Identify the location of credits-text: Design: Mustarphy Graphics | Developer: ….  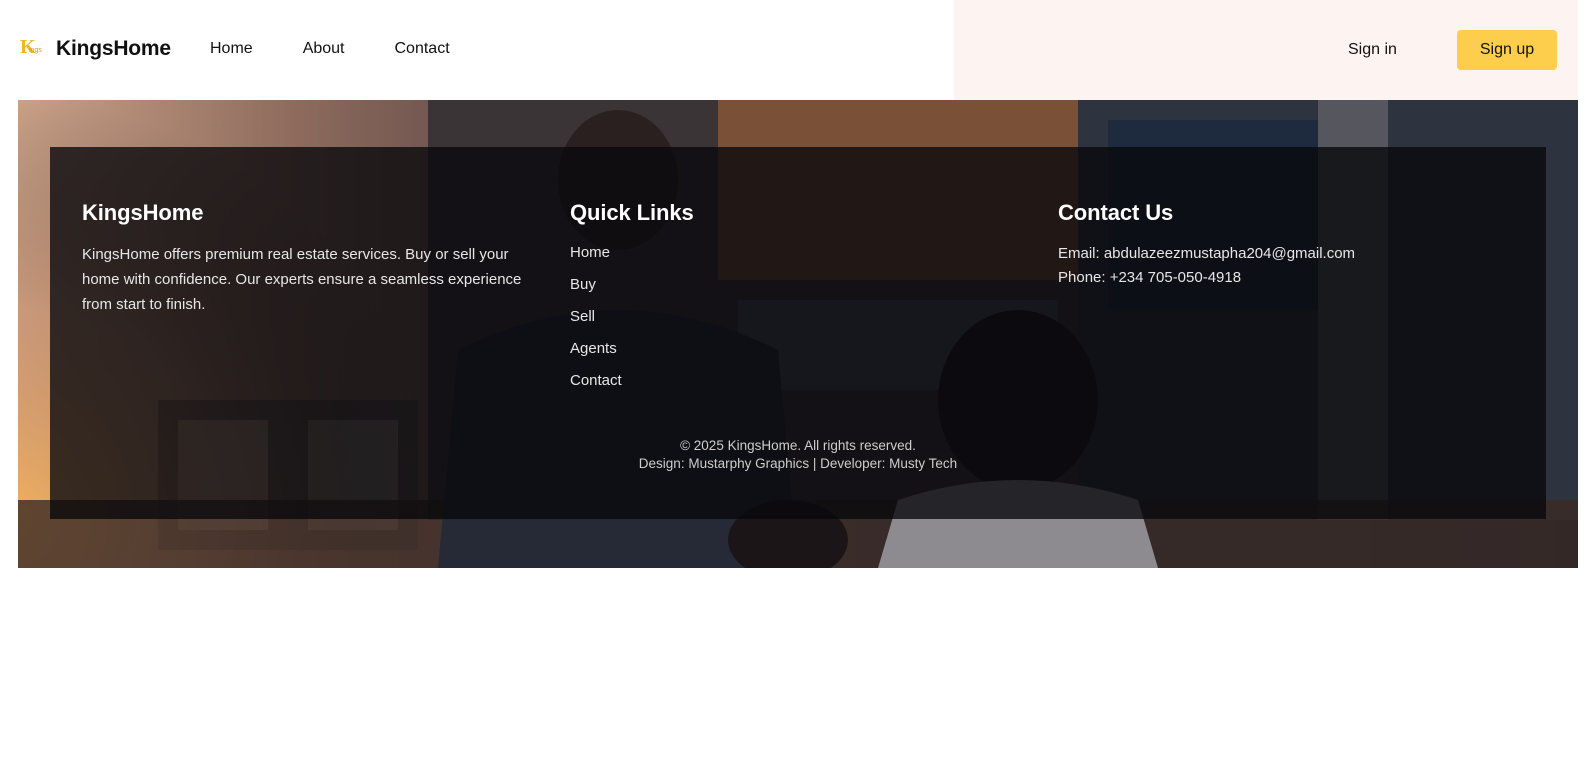
(798, 463).